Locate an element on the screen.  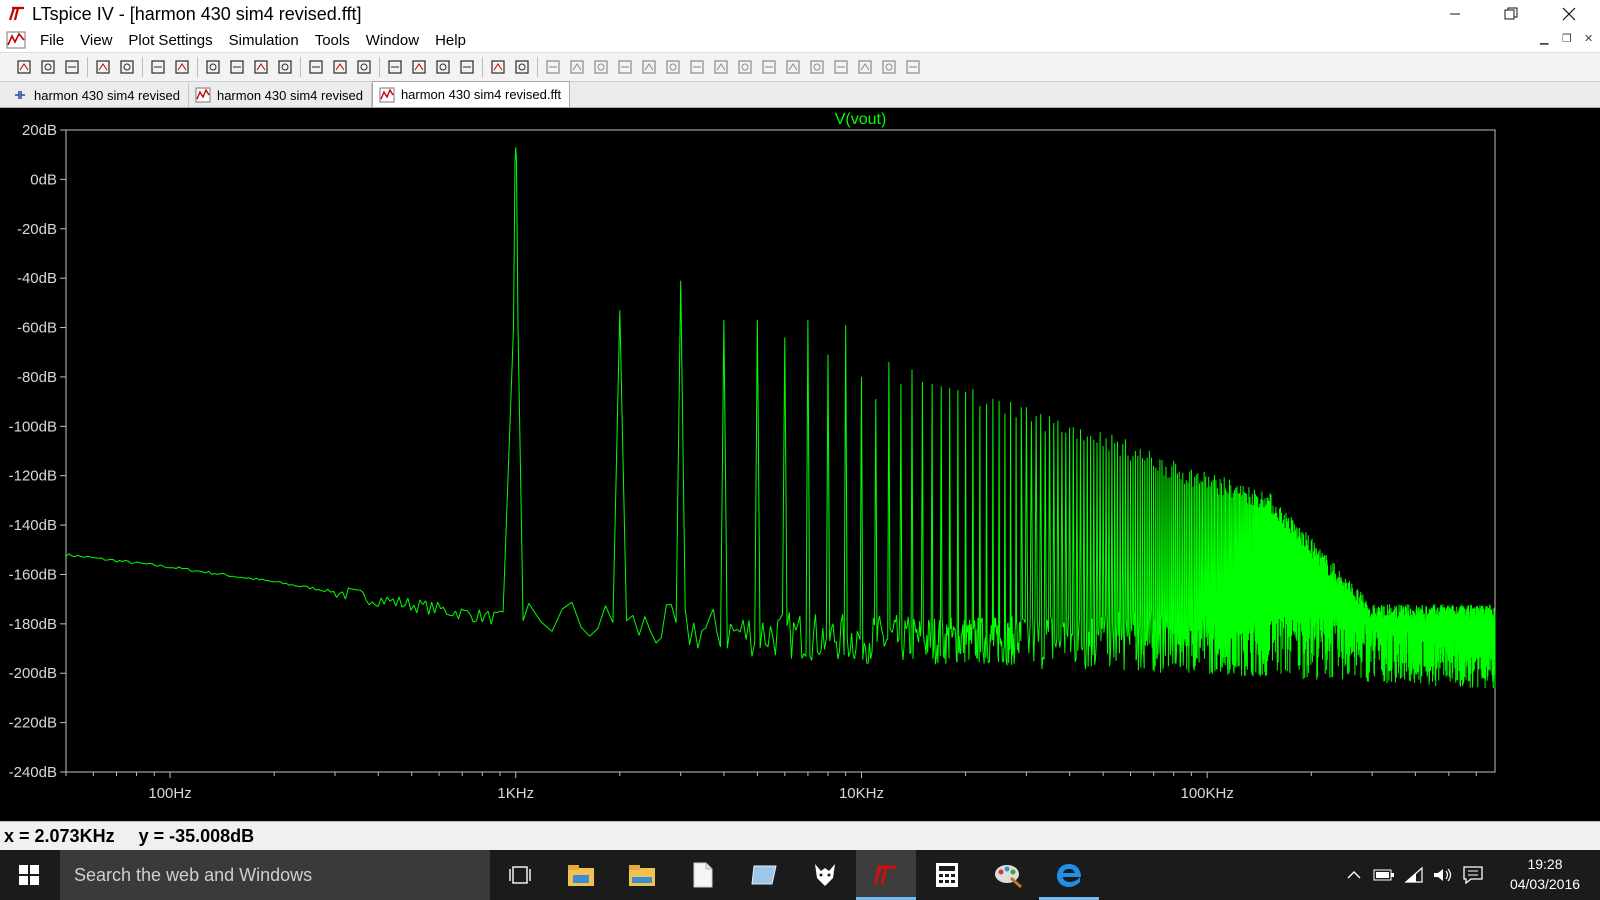
x-tick-label: 100Hz is located at coordinates (169, 793).